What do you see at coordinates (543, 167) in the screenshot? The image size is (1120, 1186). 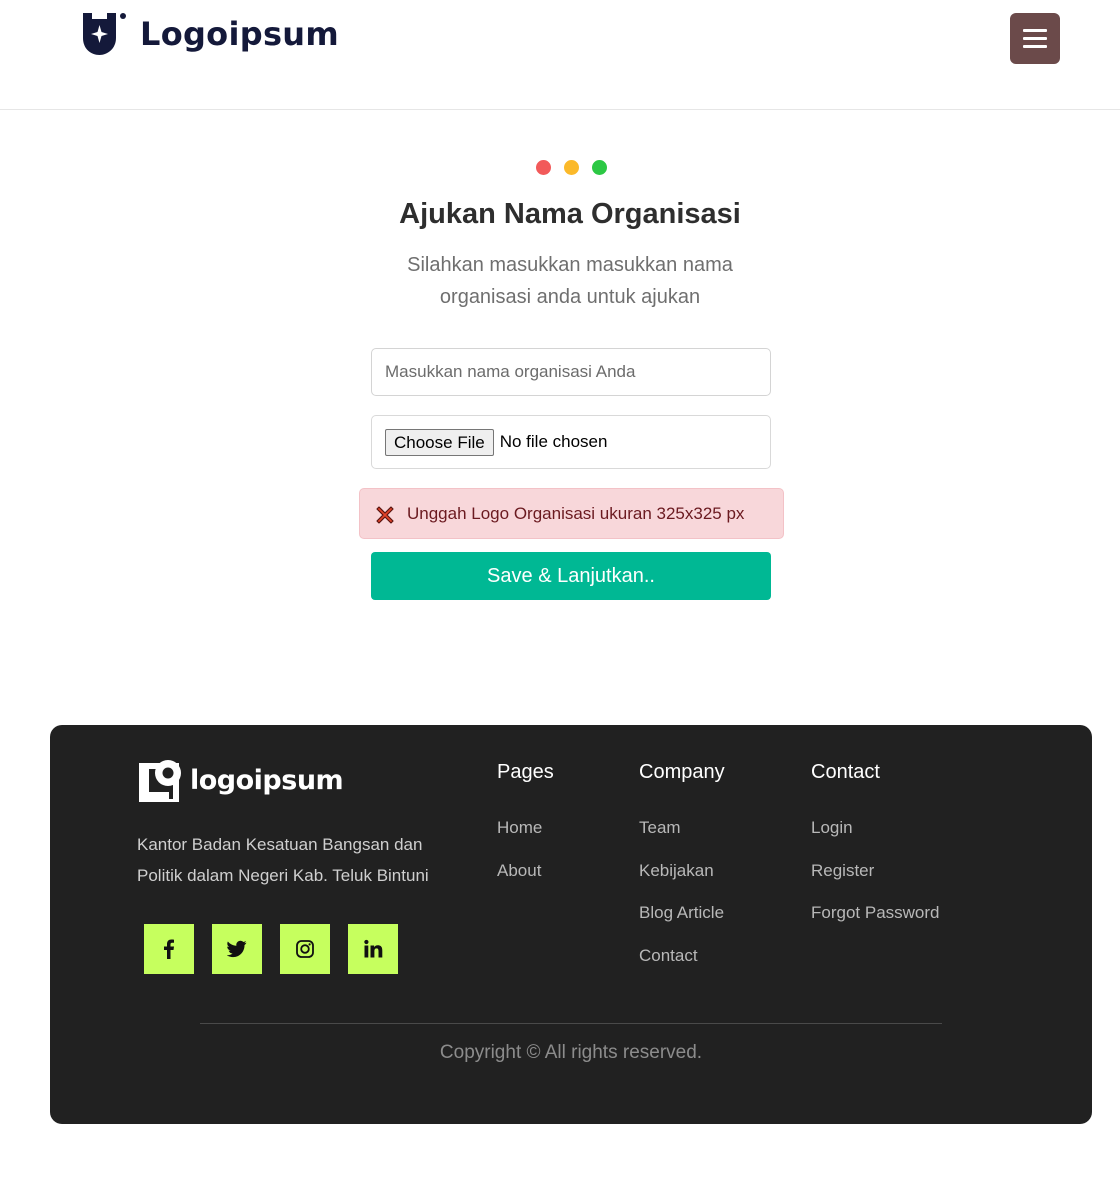 I see `red-dot` at bounding box center [543, 167].